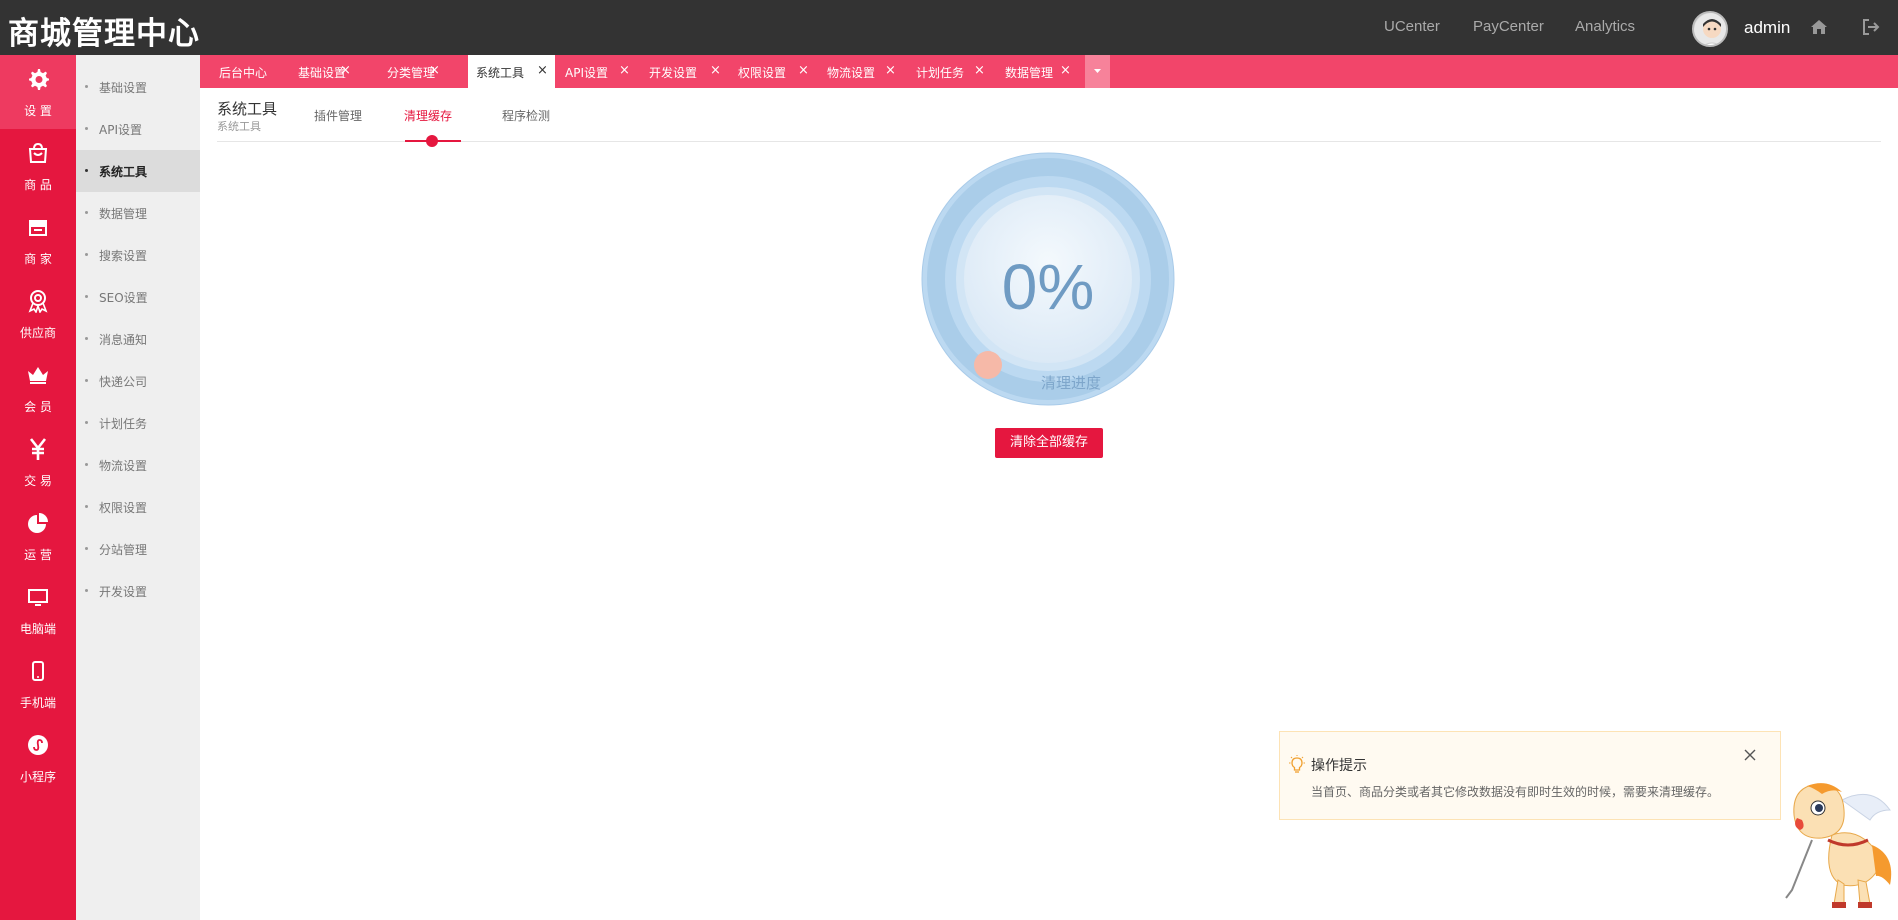 This screenshot has width=1898, height=920. I want to click on lightbulb-icon, so click(1297, 764).